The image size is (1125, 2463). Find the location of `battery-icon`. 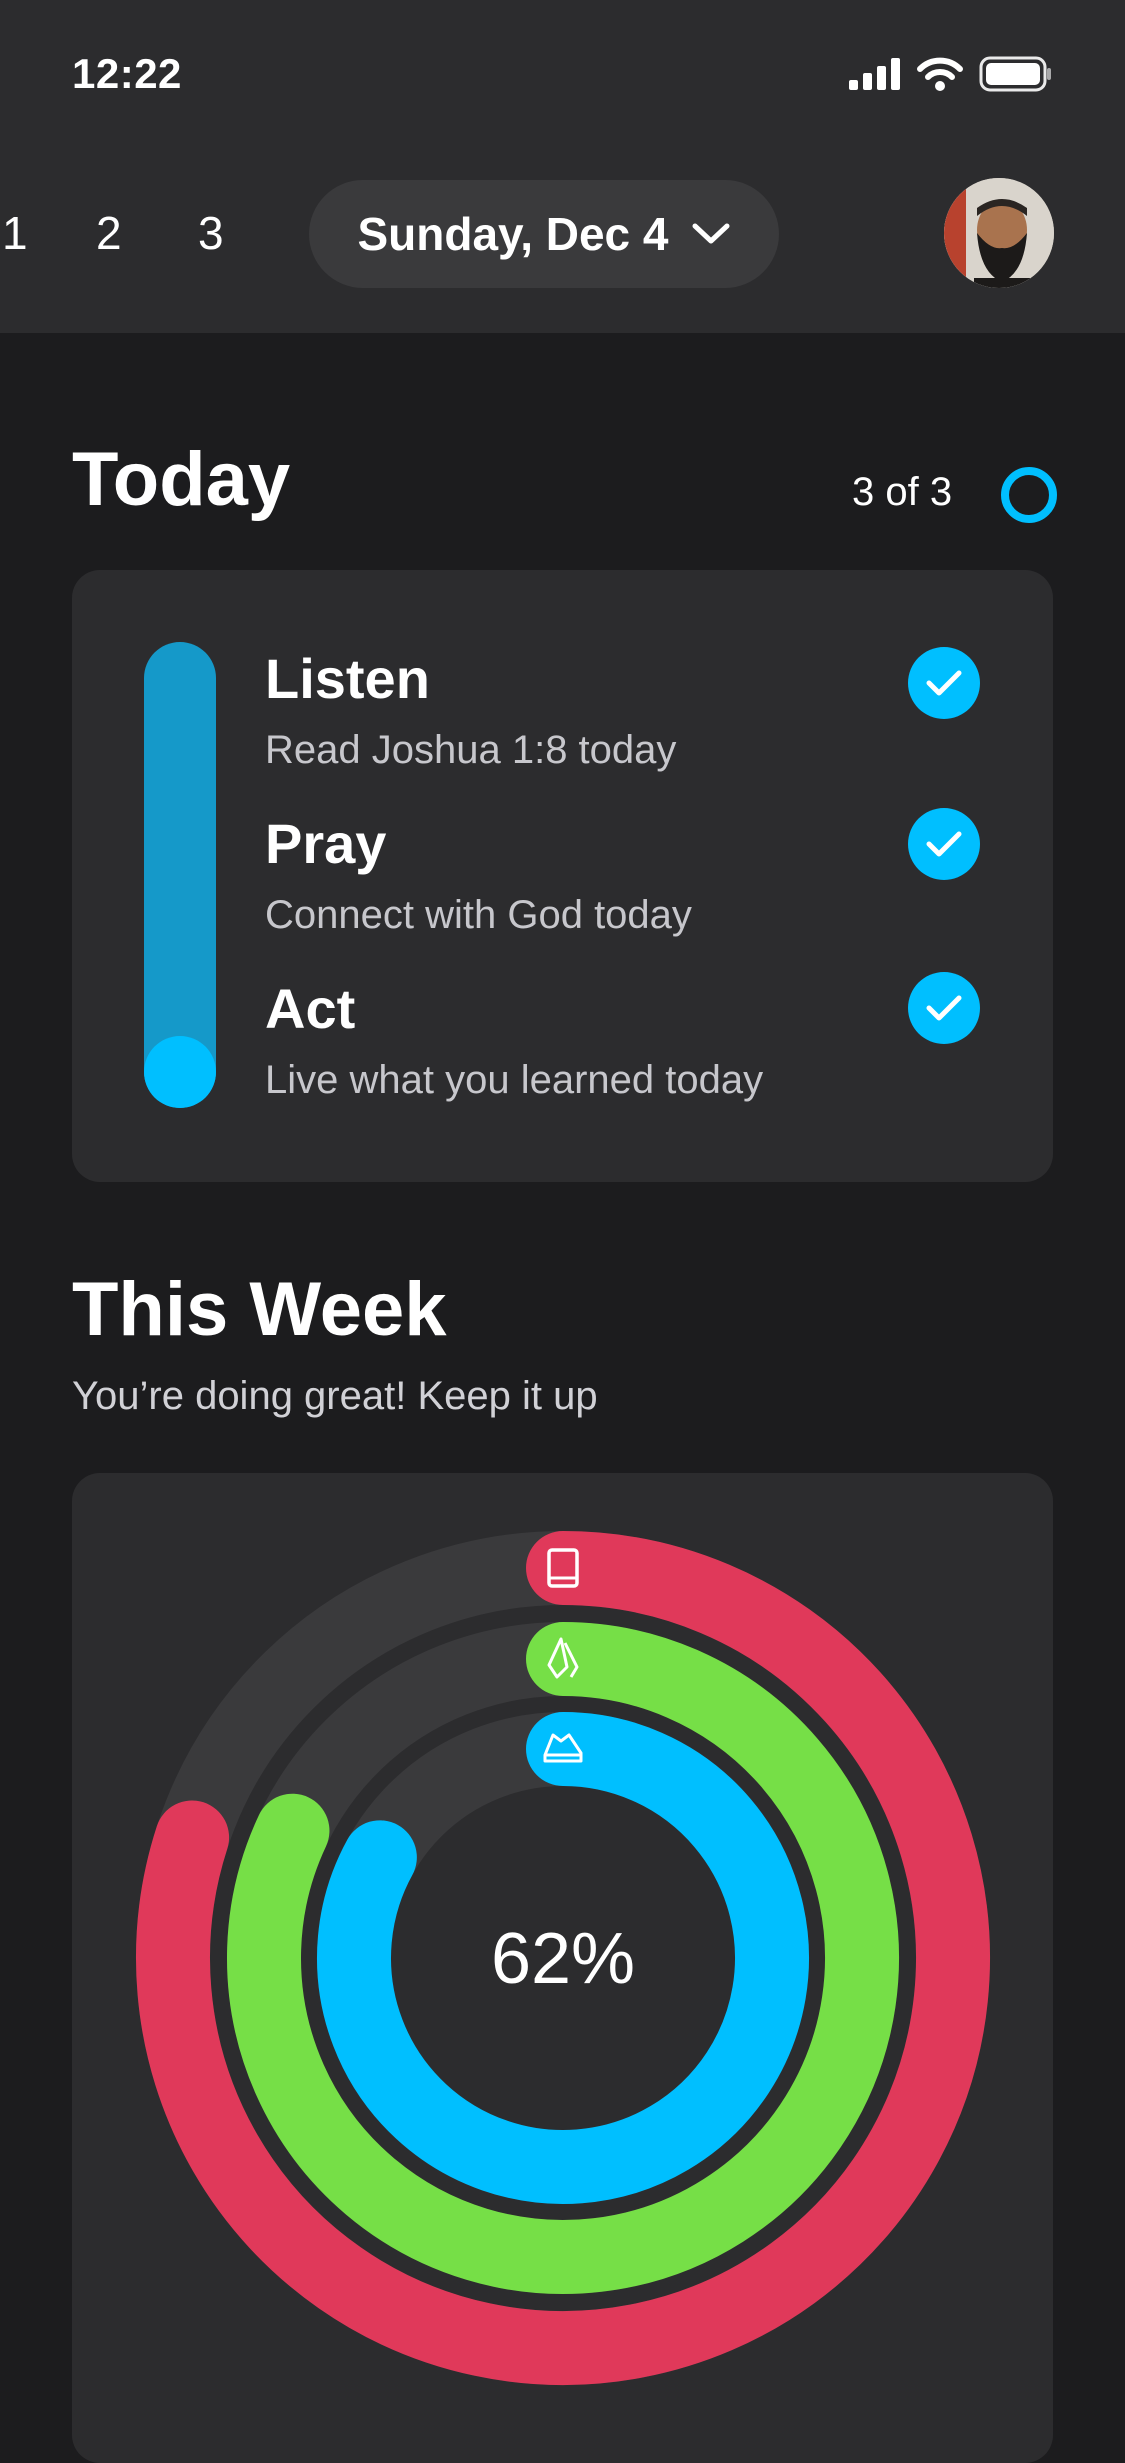

battery-icon is located at coordinates (1015, 74).